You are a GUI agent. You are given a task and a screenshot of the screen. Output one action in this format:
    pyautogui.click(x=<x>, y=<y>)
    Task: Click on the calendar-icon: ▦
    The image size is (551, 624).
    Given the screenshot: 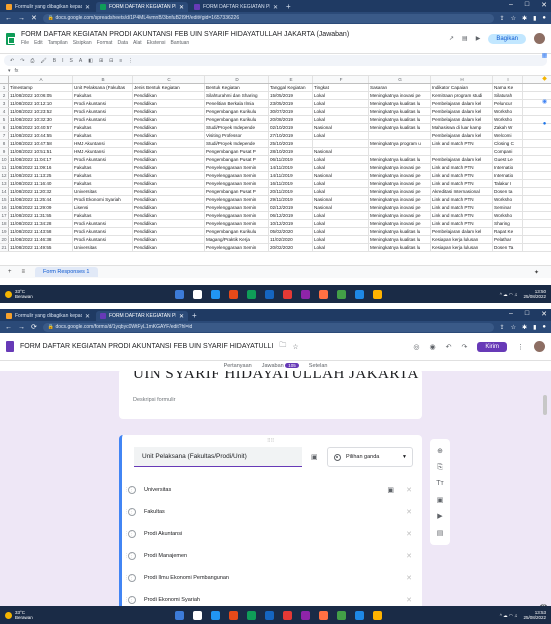 What is the action you would take?
    pyautogui.click(x=545, y=55)
    